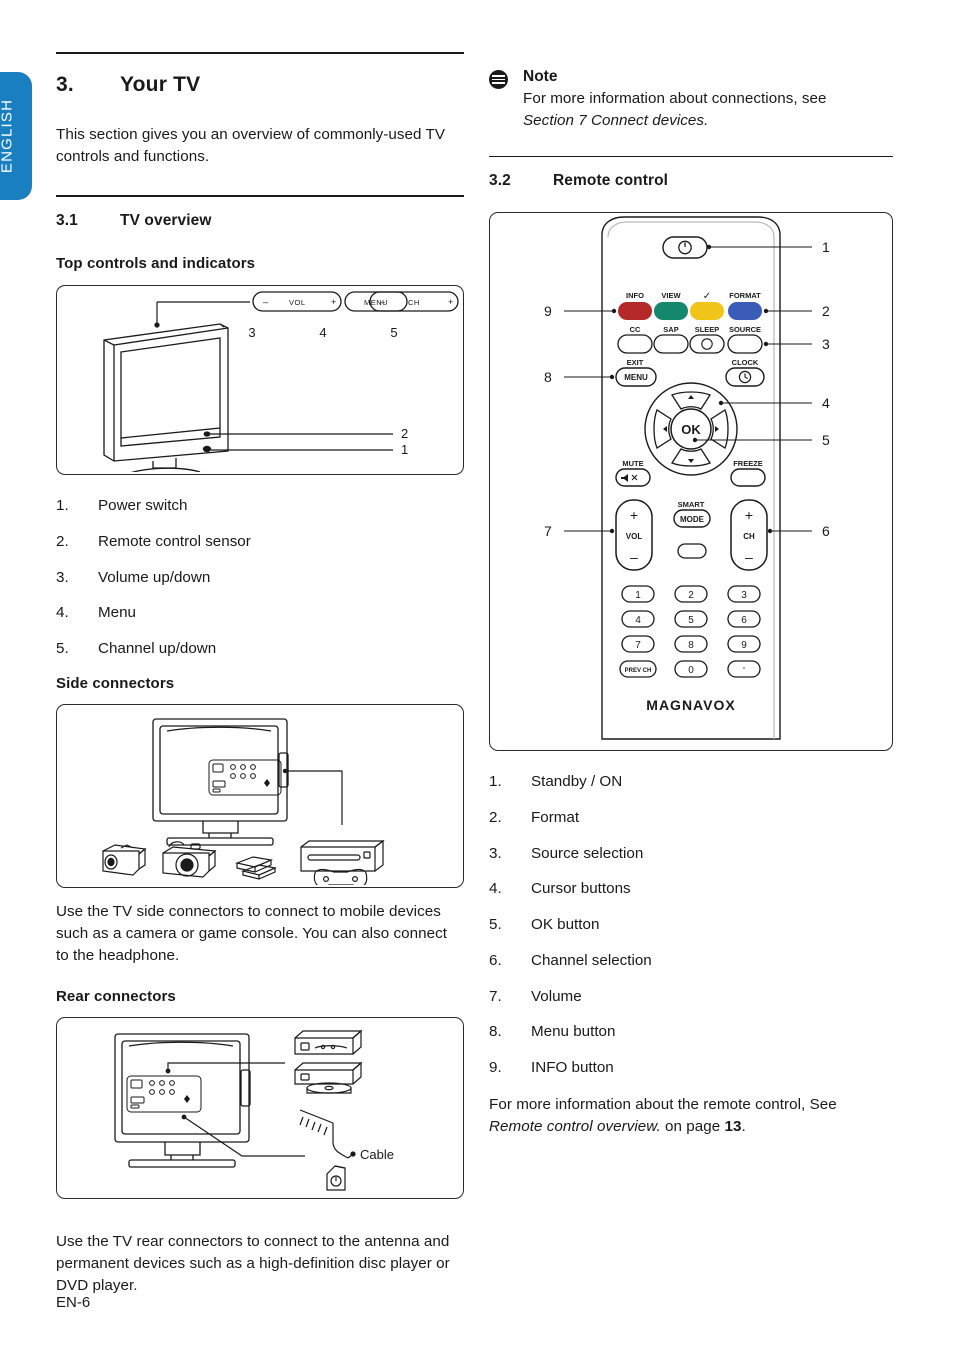  I want to click on cc-button-label: CC, so click(635, 329).